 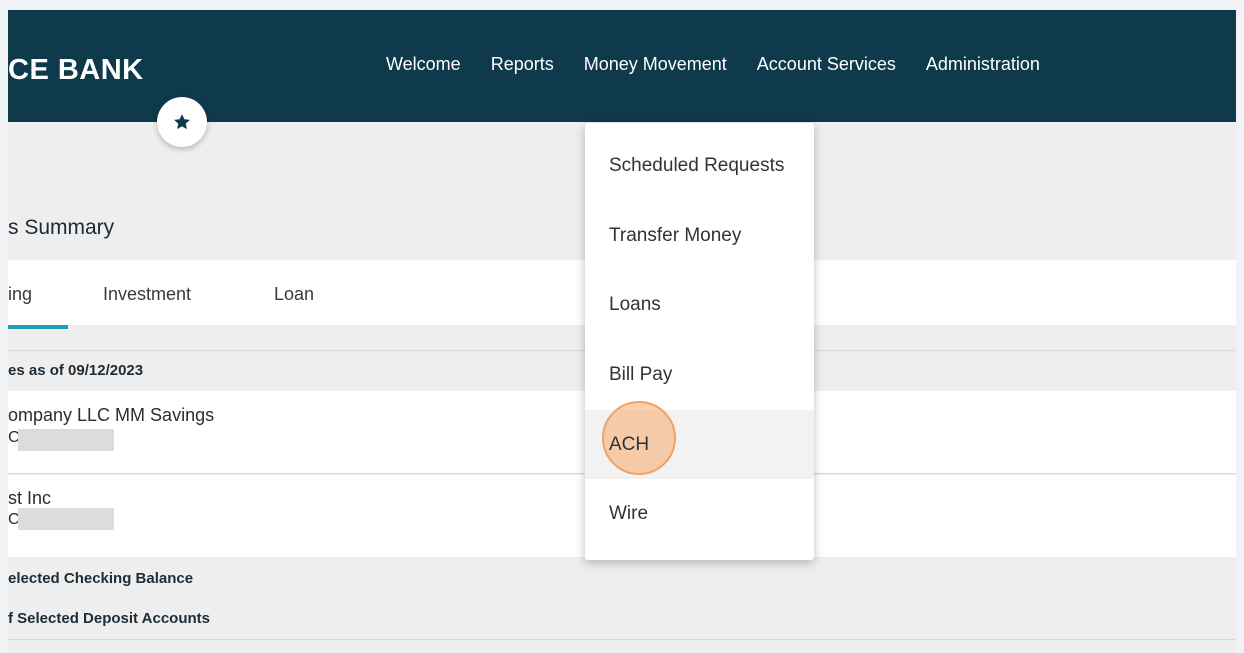 What do you see at coordinates (111, 415) in the screenshot?
I see `account-name: ompany LLC MM Savings` at bounding box center [111, 415].